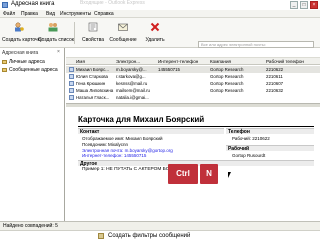 This screenshot has width=320, height=240. I want to click on message-icon, so click(123, 27).